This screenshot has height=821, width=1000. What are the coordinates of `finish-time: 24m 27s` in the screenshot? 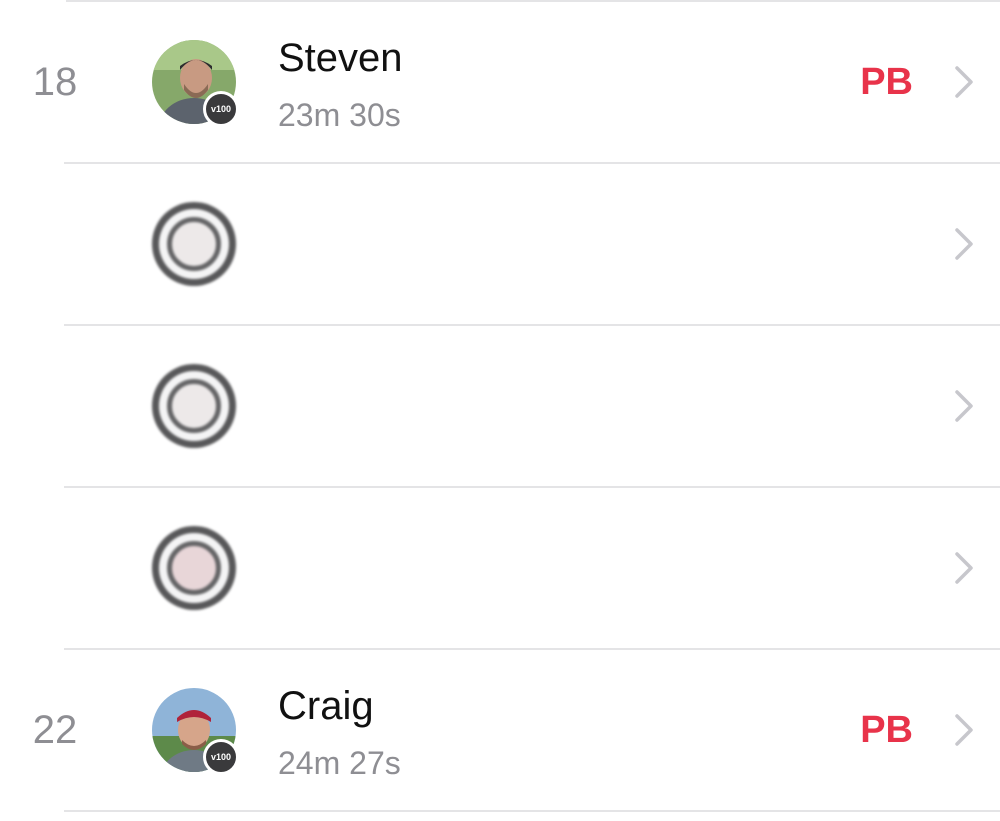 It's located at (339, 763).